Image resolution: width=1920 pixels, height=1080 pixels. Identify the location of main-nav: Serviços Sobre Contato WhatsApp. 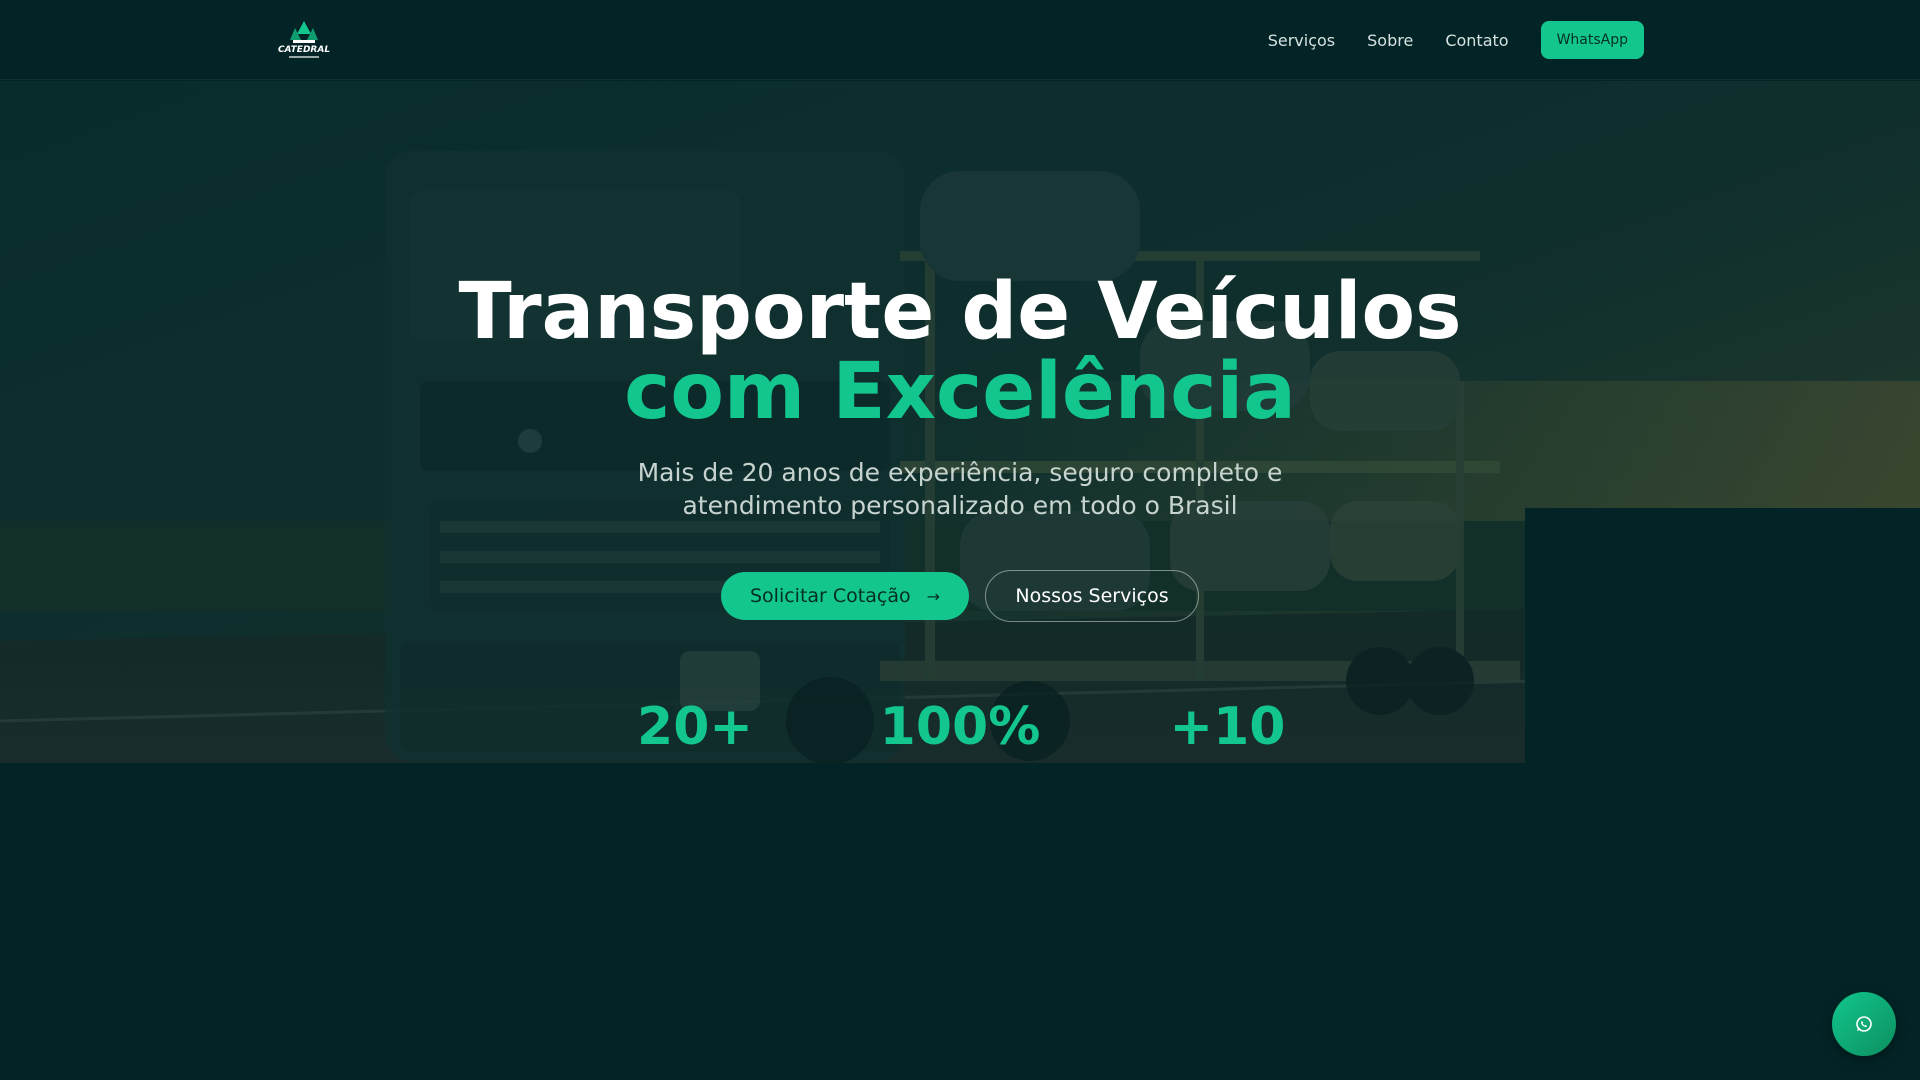
(1456, 40).